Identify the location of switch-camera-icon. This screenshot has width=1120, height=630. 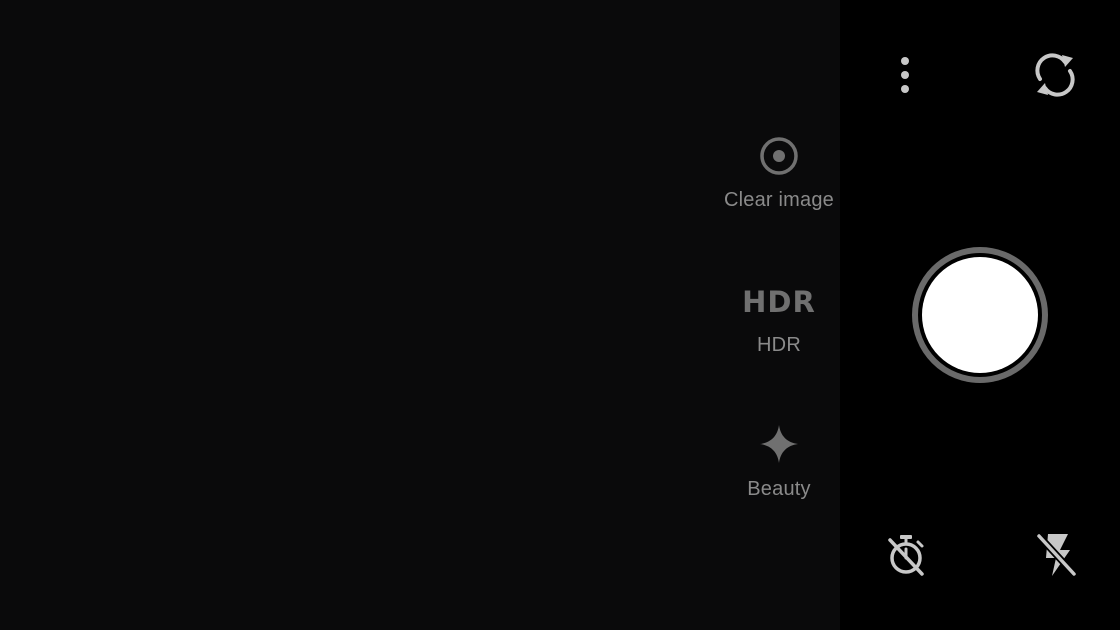
(1055, 75).